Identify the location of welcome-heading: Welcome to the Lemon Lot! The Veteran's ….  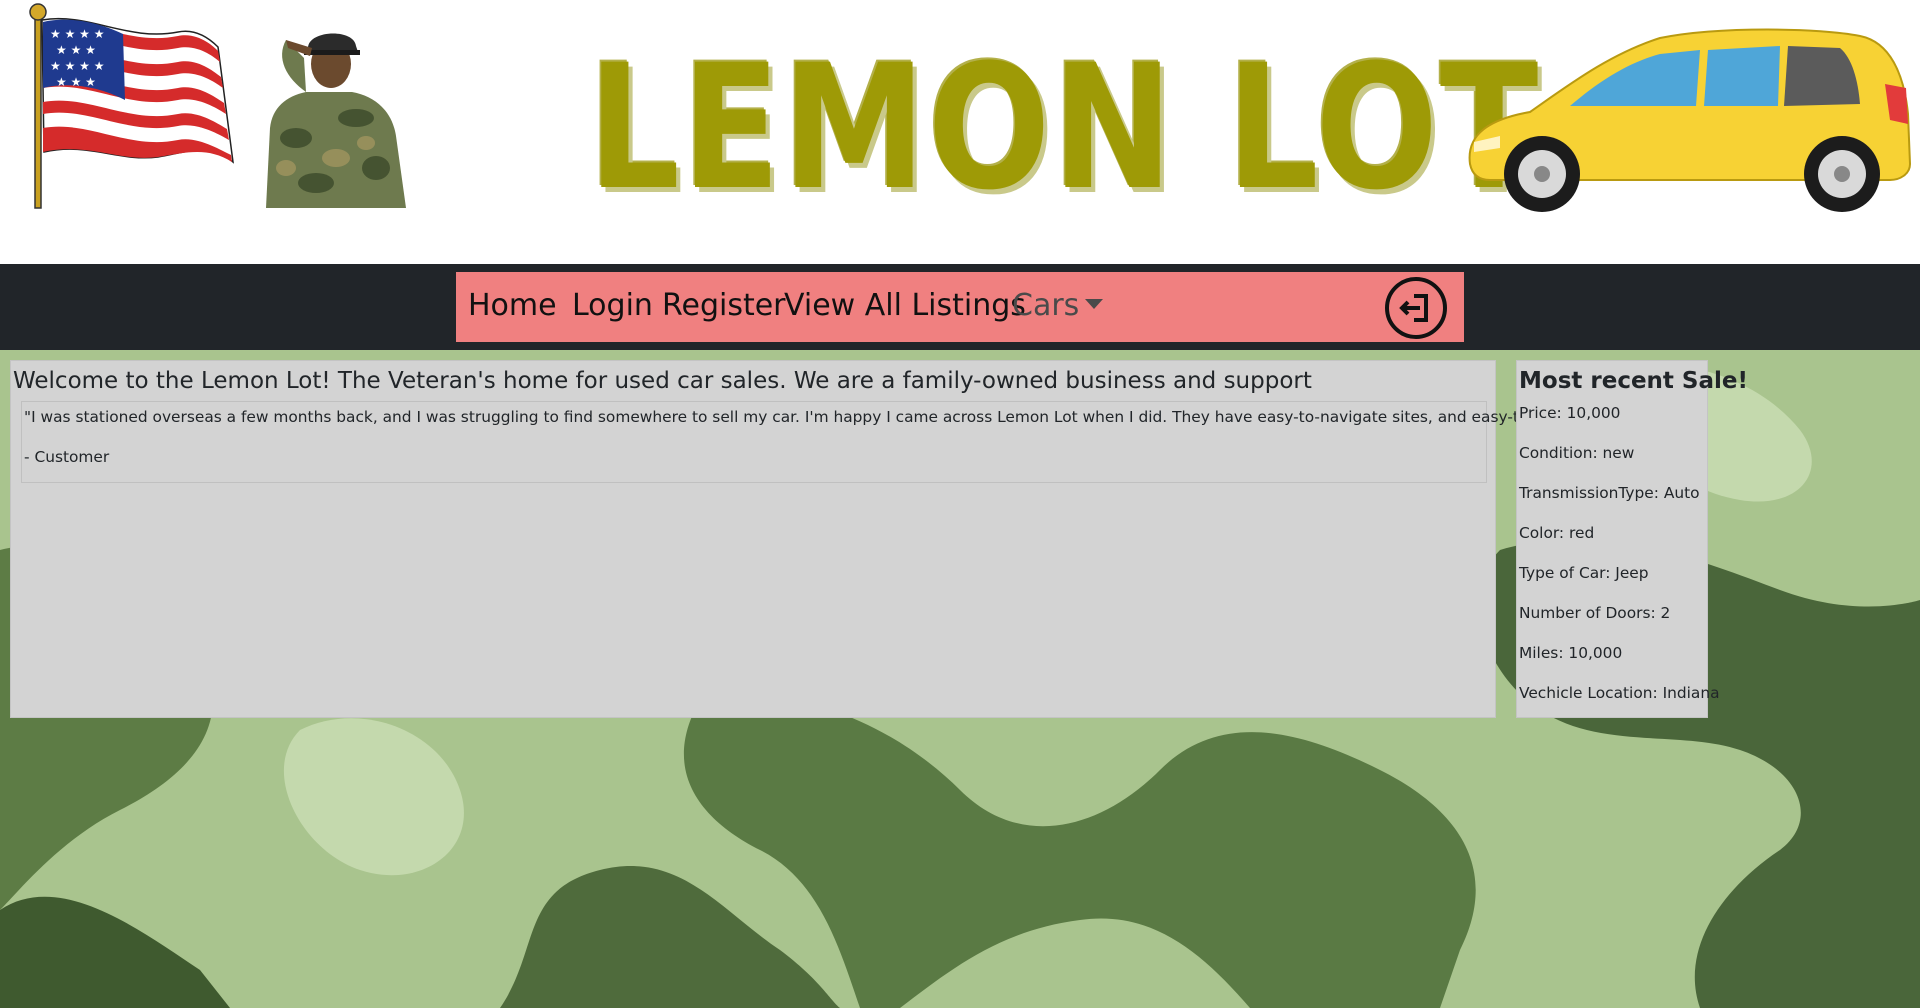
(662, 381).